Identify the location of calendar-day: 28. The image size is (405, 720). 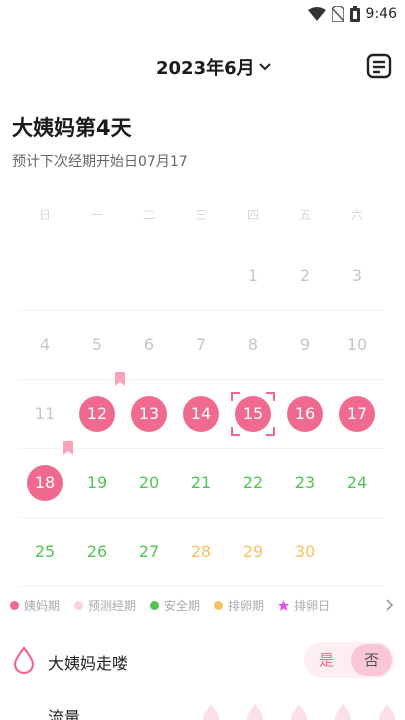
(201, 552).